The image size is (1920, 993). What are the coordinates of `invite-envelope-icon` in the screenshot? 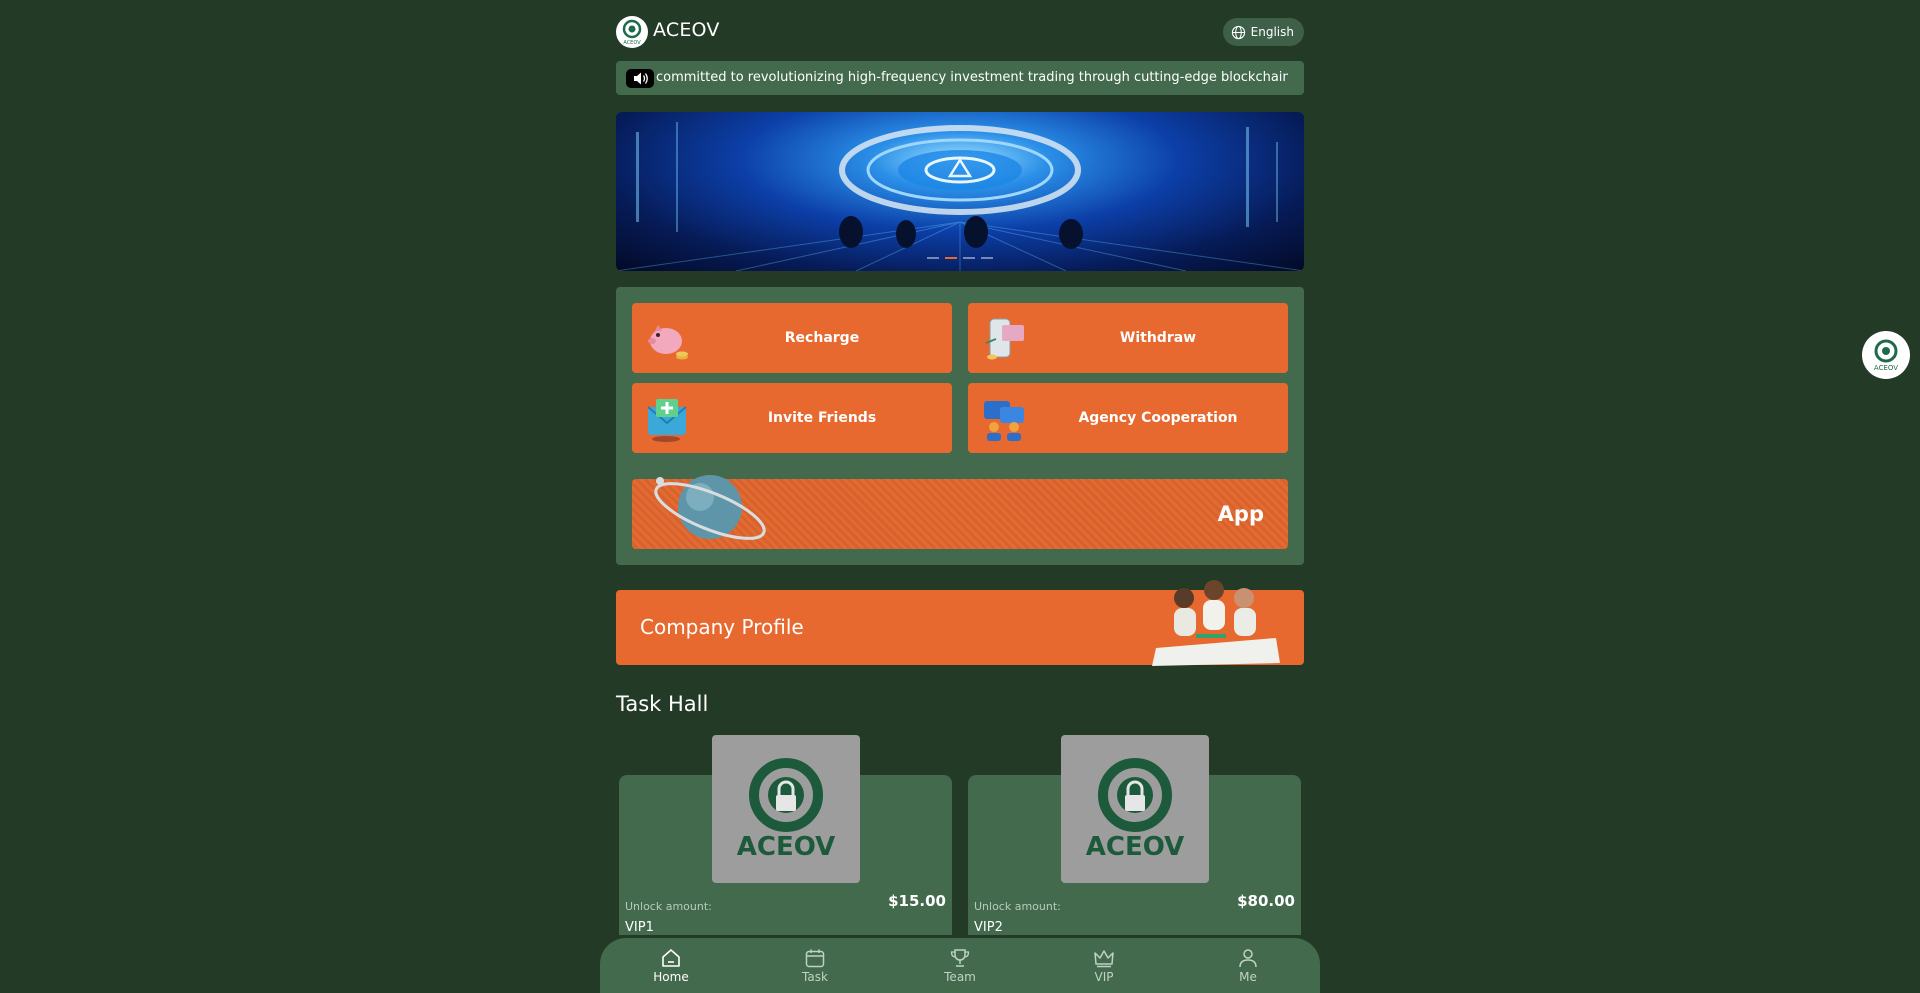 It's located at (667, 420).